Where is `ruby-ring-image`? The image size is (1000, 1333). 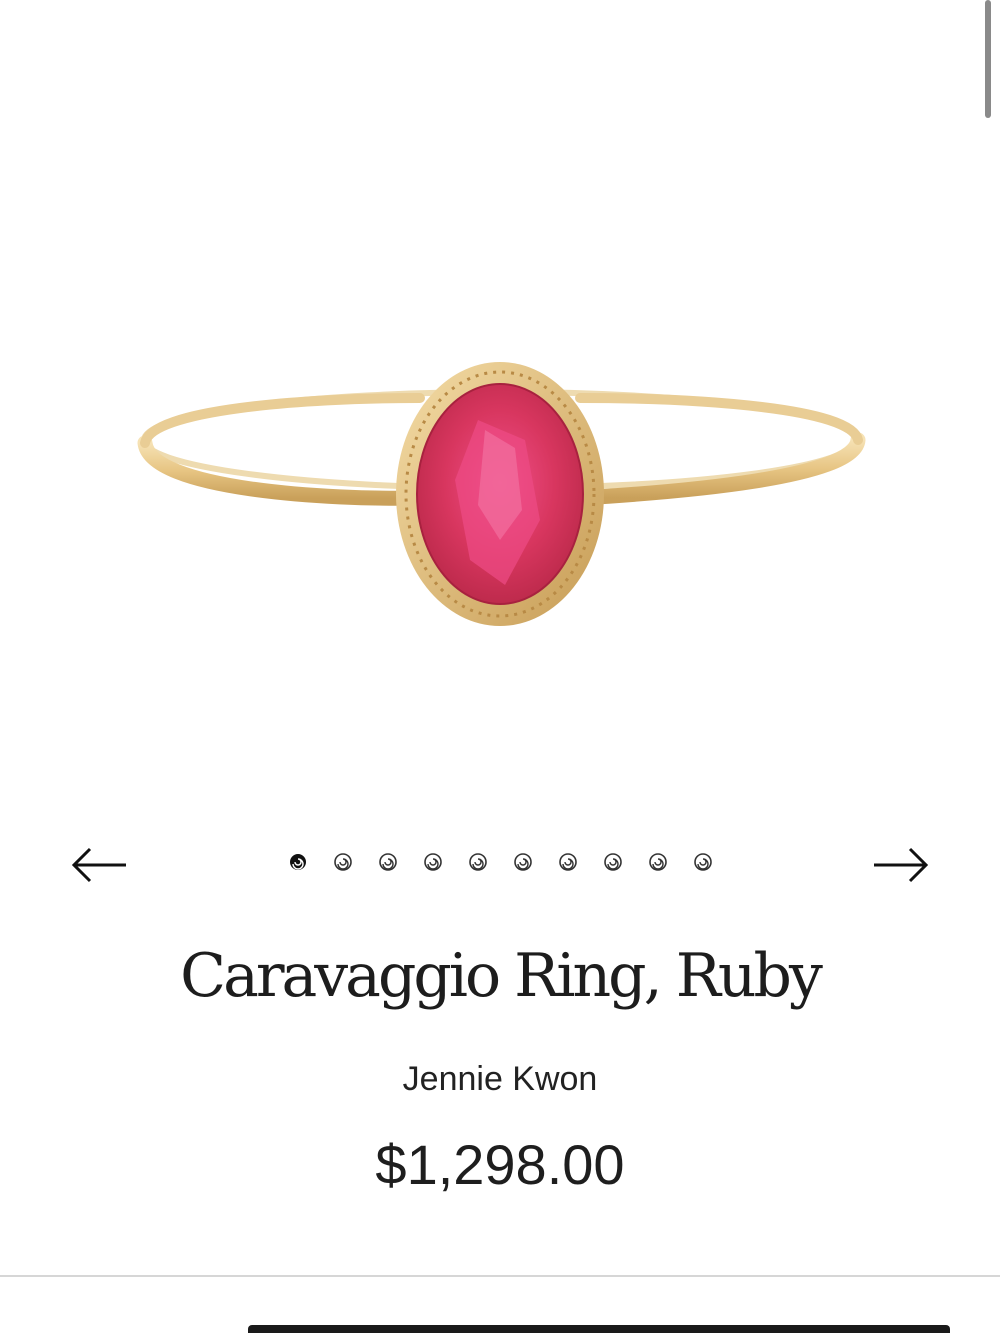
ruby-ring-image is located at coordinates (501, 494).